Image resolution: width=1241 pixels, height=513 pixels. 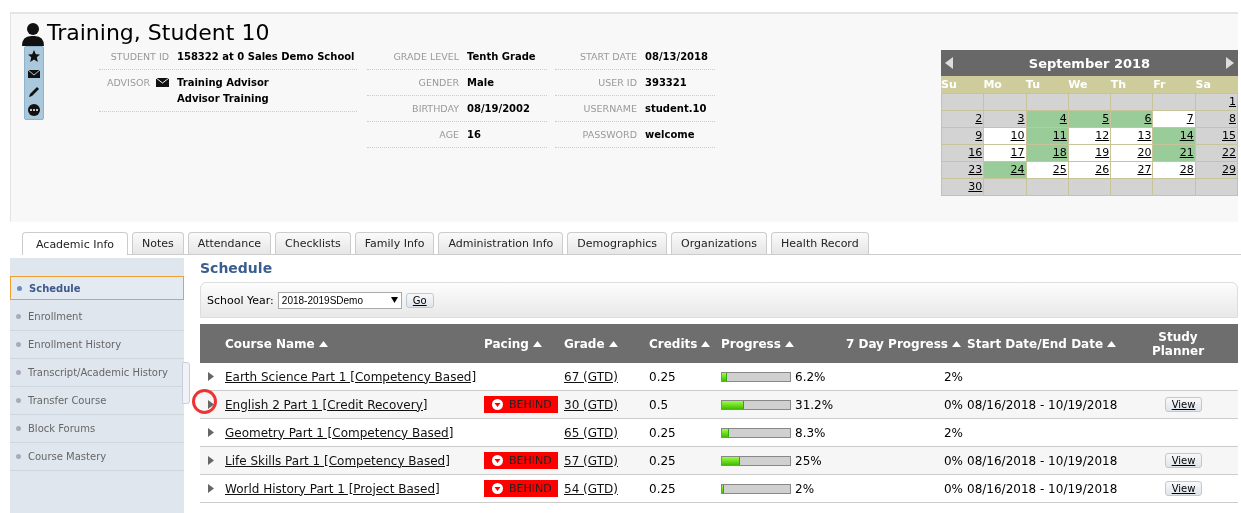 I want to click on column-header: Progress, so click(x=751, y=343).